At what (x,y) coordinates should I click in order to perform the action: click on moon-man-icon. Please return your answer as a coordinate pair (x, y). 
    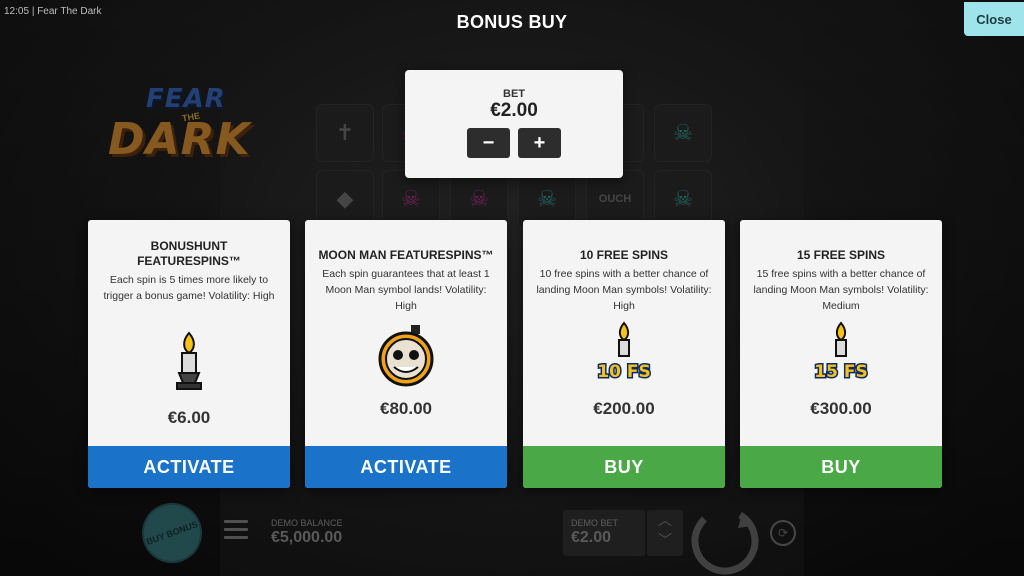
    Looking at the image, I should click on (406, 355).